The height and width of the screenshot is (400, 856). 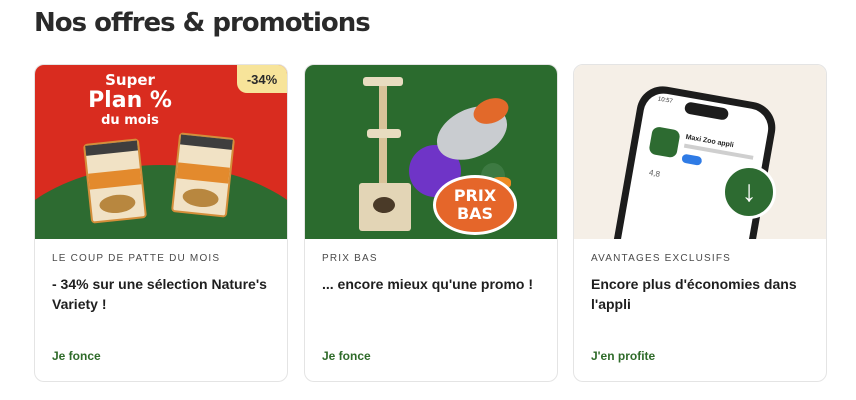 I want to click on super-plan-line1: Super, so click(x=130, y=80).